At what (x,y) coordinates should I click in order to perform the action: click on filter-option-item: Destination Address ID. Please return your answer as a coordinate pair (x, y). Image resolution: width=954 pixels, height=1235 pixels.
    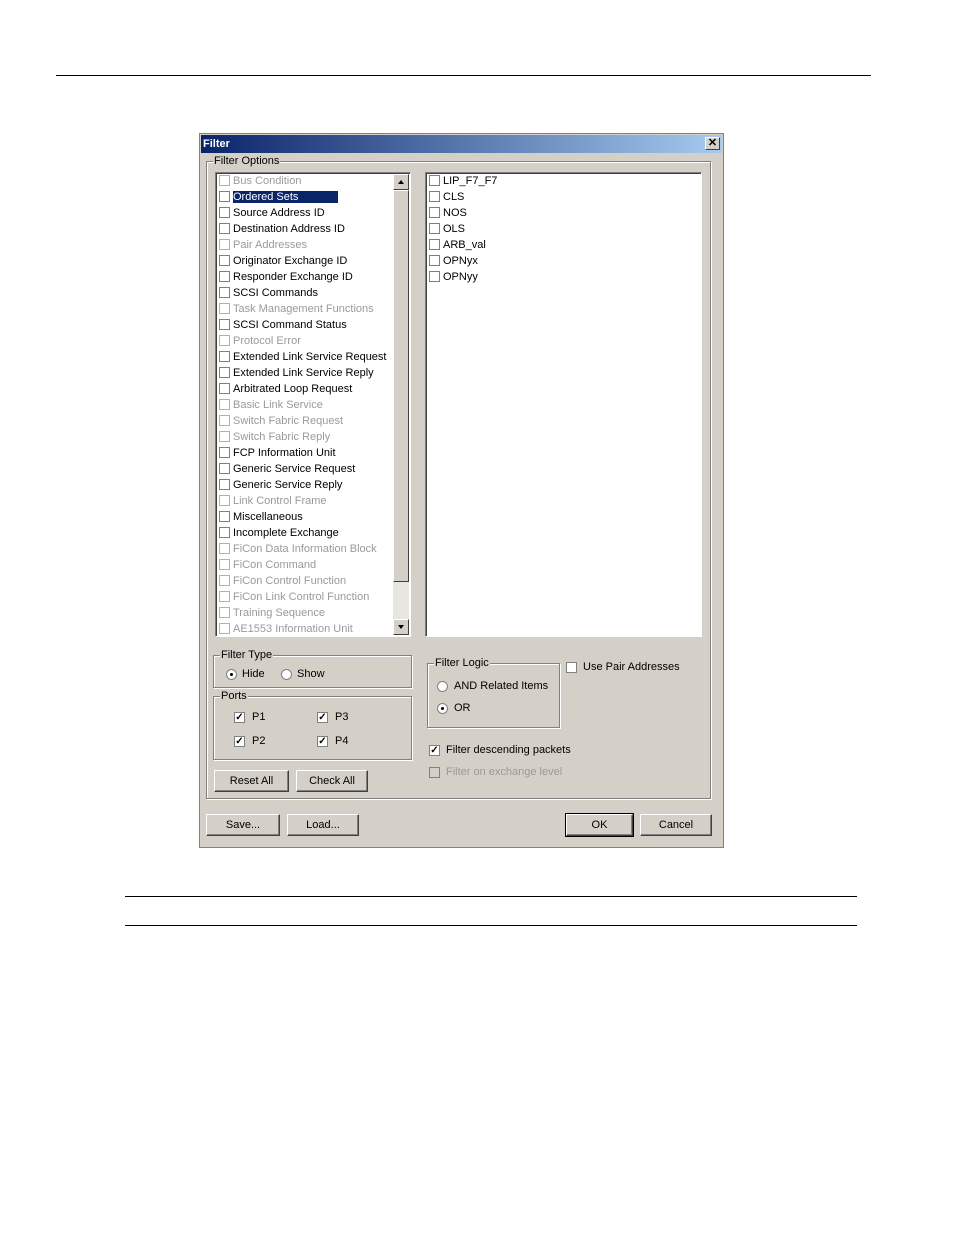
    Looking at the image, I should click on (282, 229).